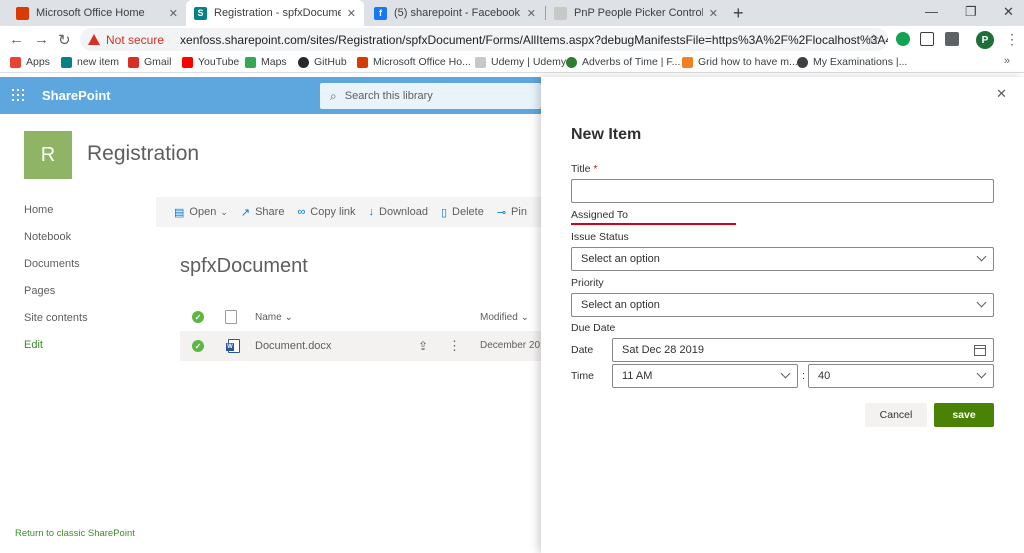  I want to click on site-icon, so click(571, 62).